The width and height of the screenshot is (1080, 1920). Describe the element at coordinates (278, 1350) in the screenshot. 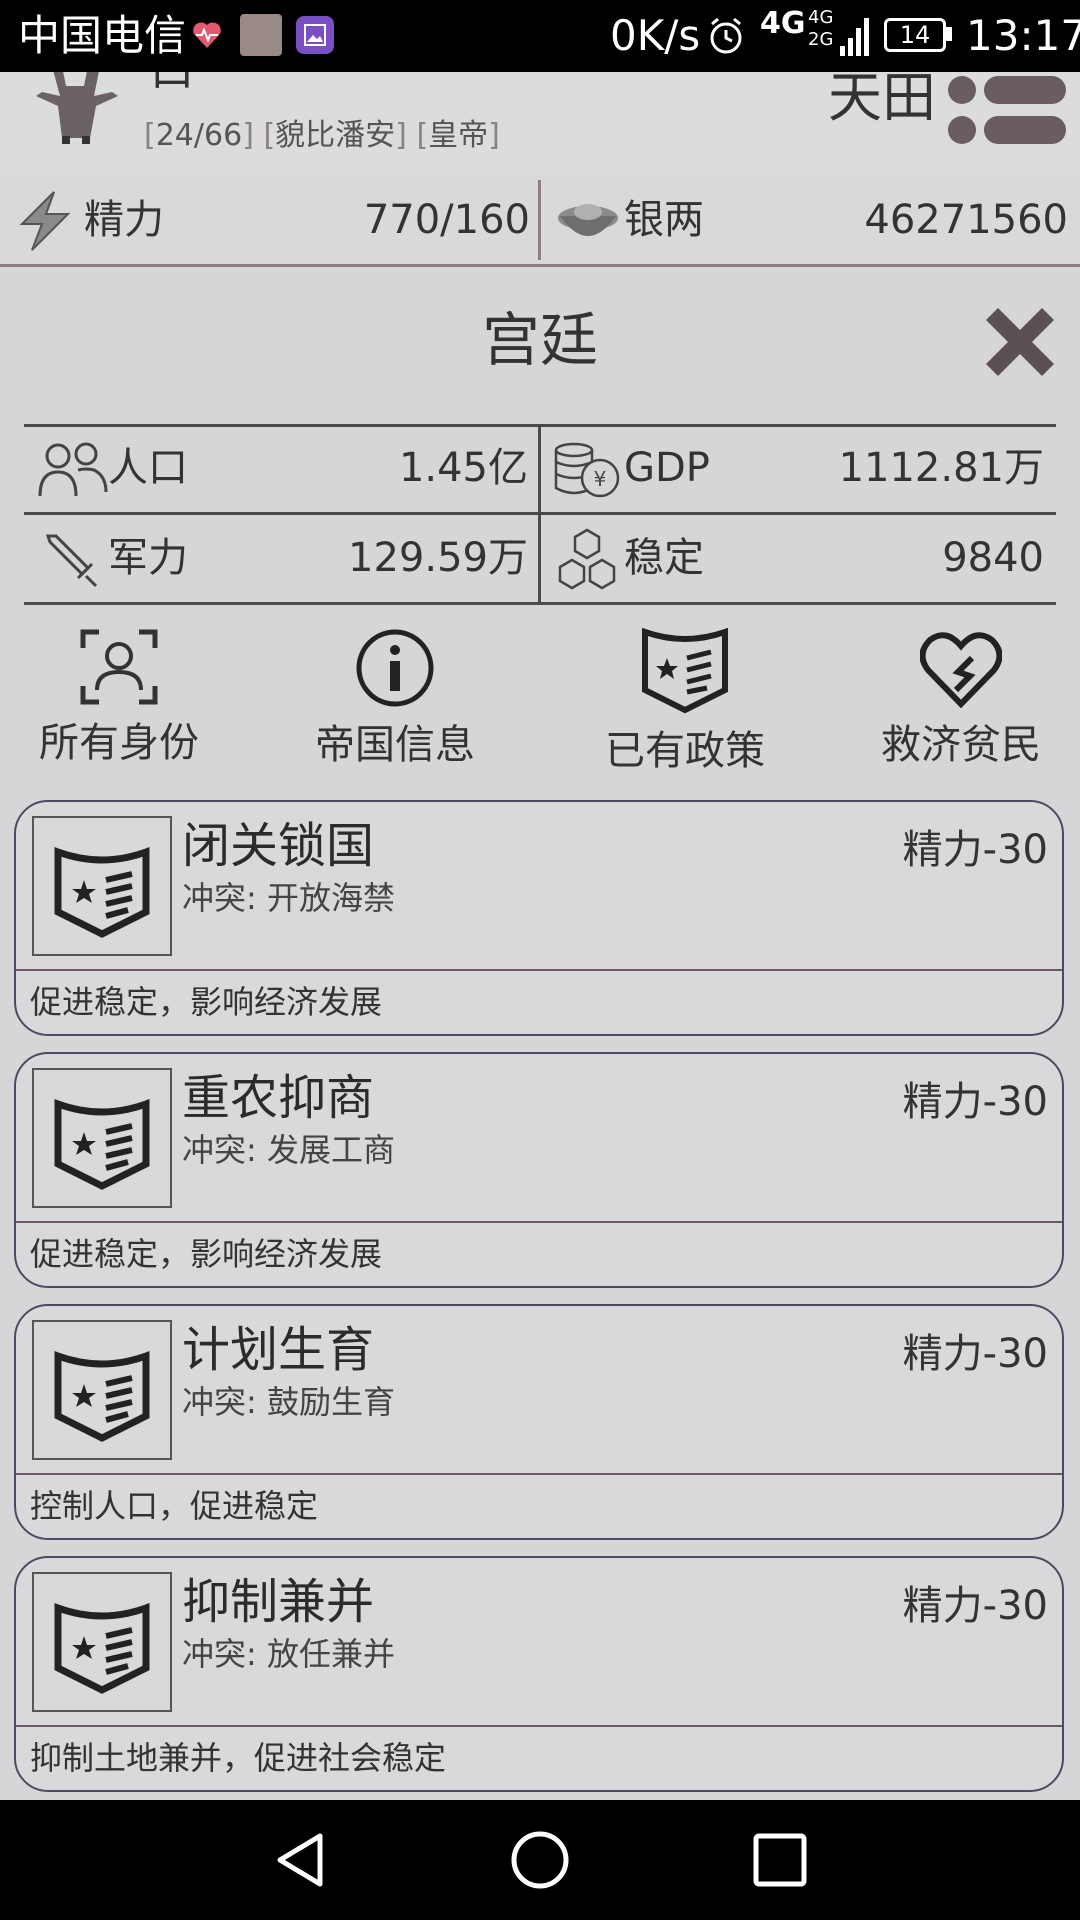

I see `policy-title: 计划生育` at that location.